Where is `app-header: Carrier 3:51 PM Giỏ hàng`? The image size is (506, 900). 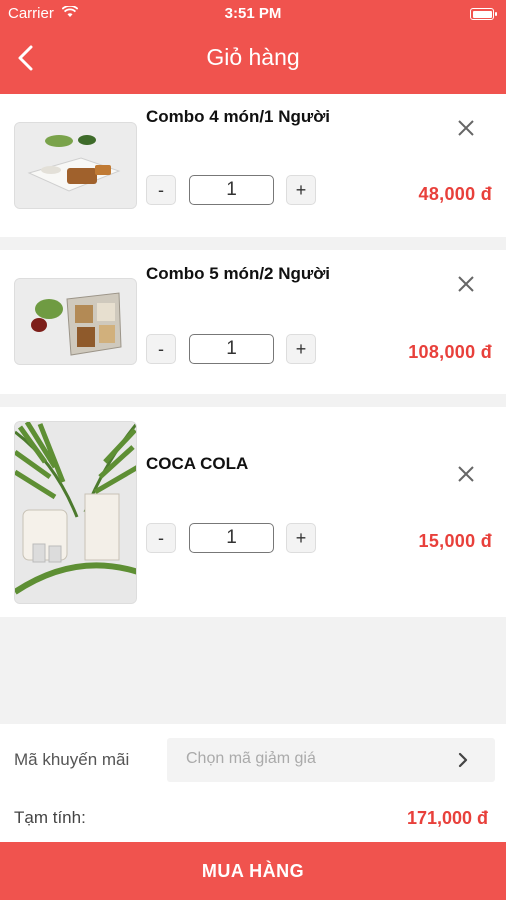 app-header: Carrier 3:51 PM Giỏ hàng is located at coordinates (253, 47).